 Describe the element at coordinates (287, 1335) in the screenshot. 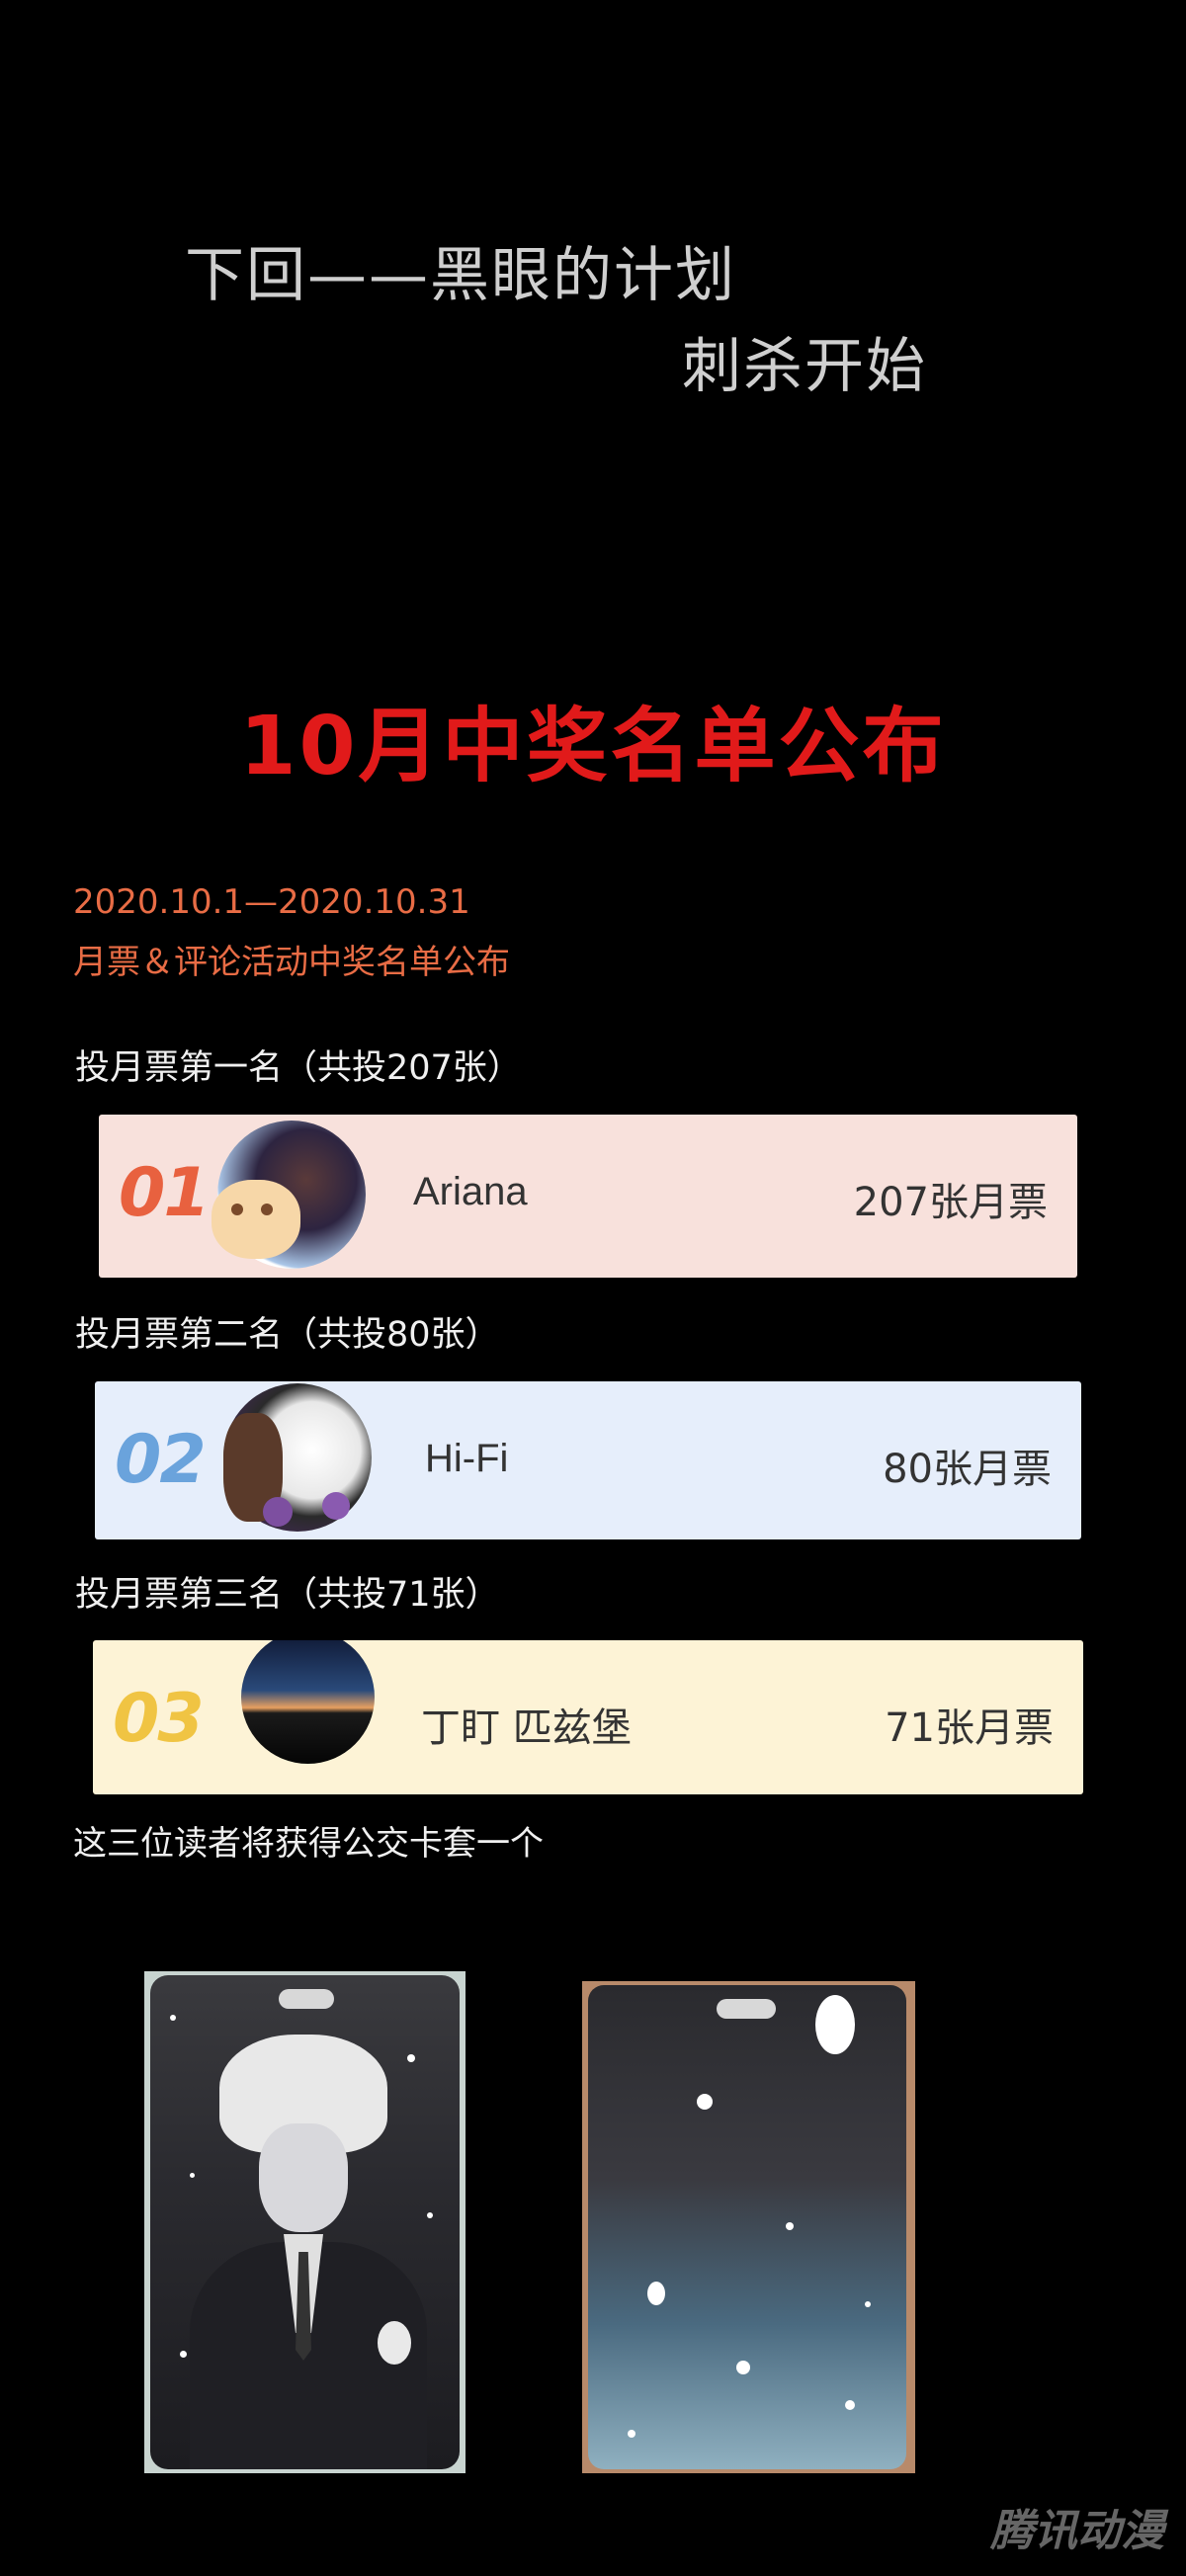

I see `rank-2-title: 投月票第二名（共投80张）` at that location.